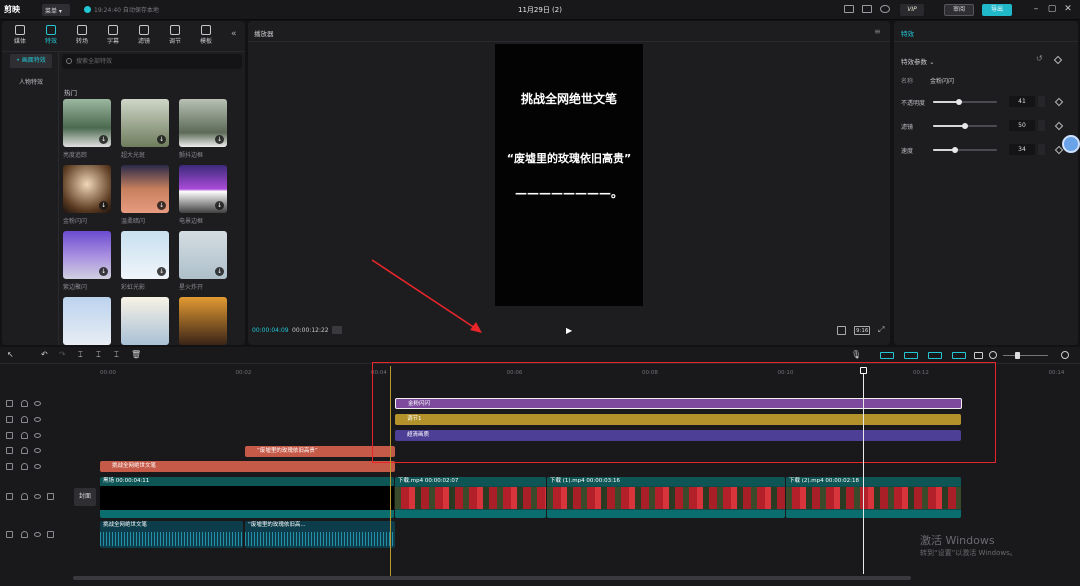  I want to click on redo-icon: ↷, so click(62, 354).